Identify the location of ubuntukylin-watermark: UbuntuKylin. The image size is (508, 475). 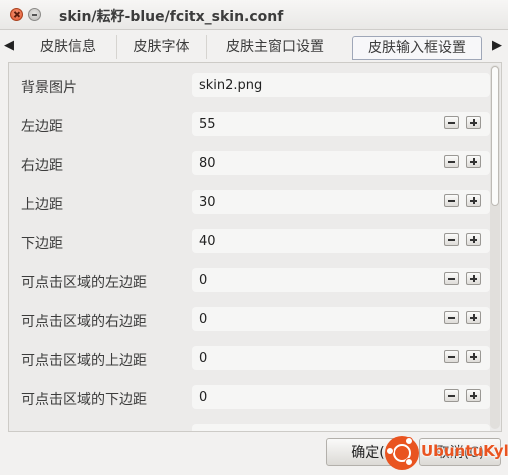
(444, 453).